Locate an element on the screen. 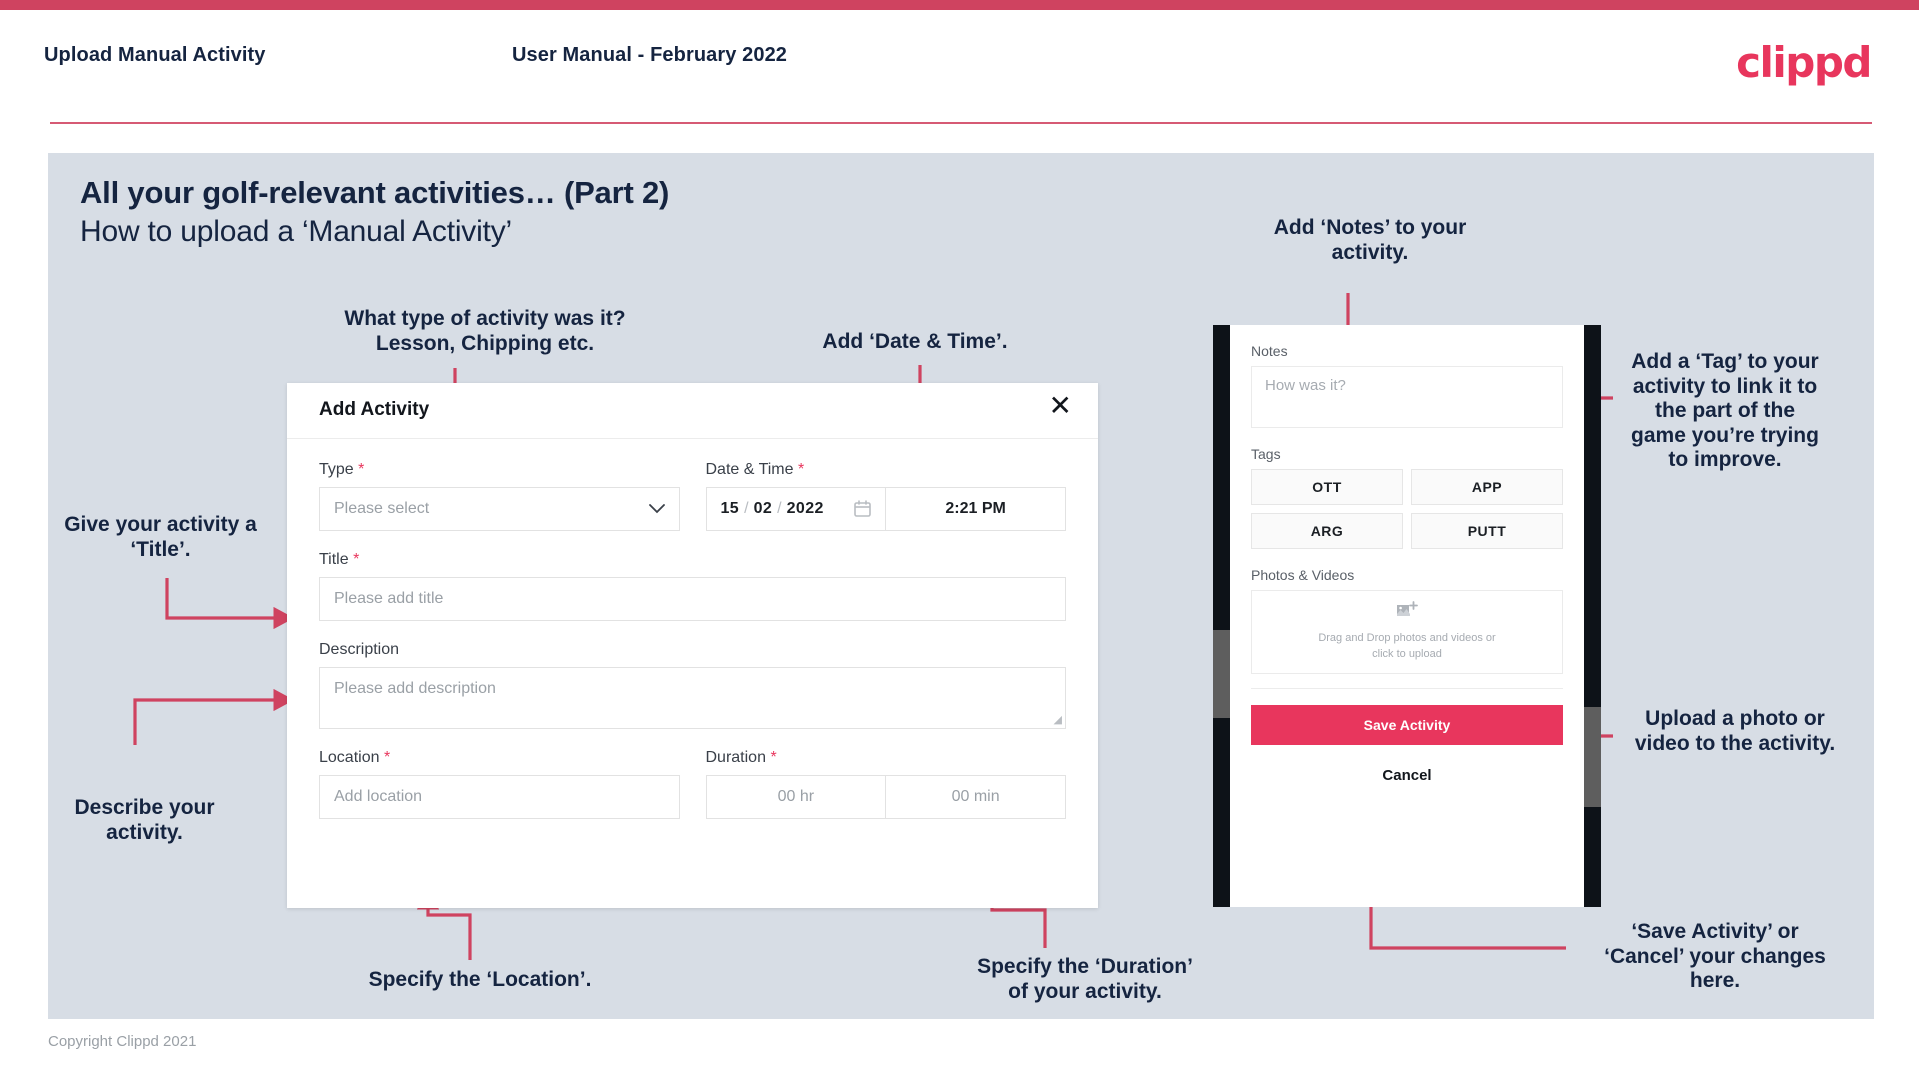  calendar-icon is located at coordinates (863, 509).